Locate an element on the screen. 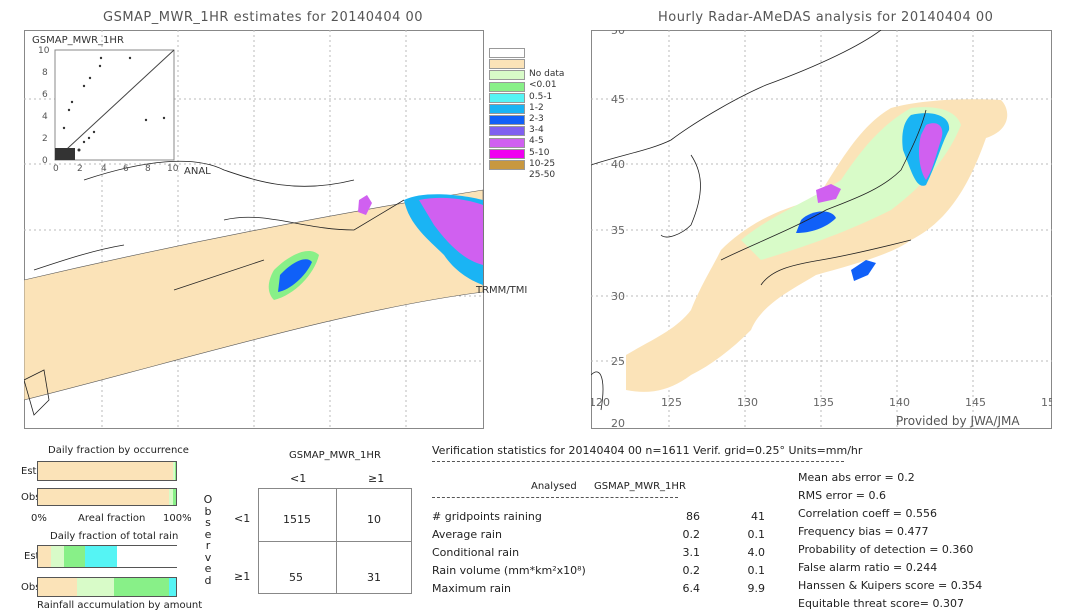 The image size is (1080, 612). stats-analysed: 3.1 is located at coordinates (691, 552).